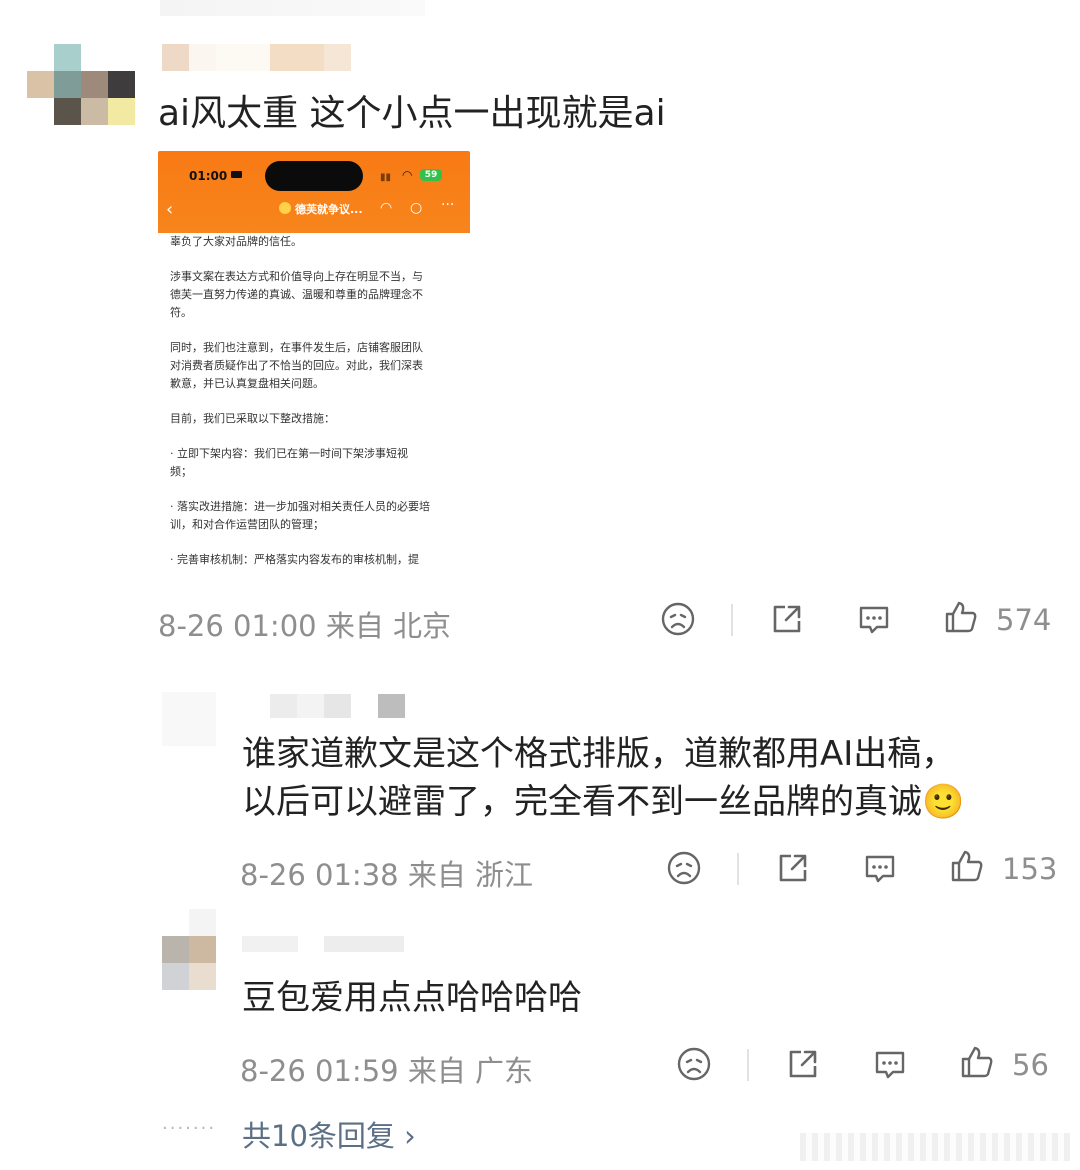 The image size is (1080, 1170). What do you see at coordinates (289, 453) in the screenshot?
I see `image-text-line: · 立即下架内容：我们已在第一时间下架涉事短视` at bounding box center [289, 453].